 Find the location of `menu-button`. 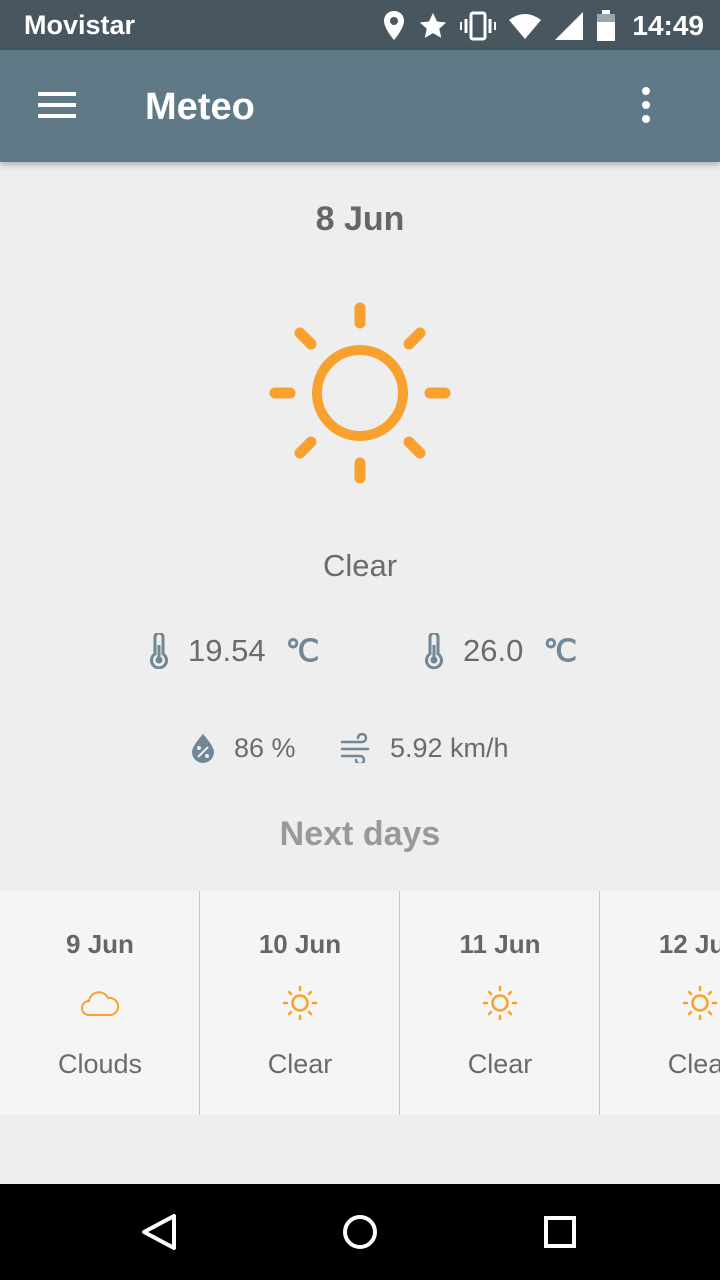

menu-button is located at coordinates (56, 106).